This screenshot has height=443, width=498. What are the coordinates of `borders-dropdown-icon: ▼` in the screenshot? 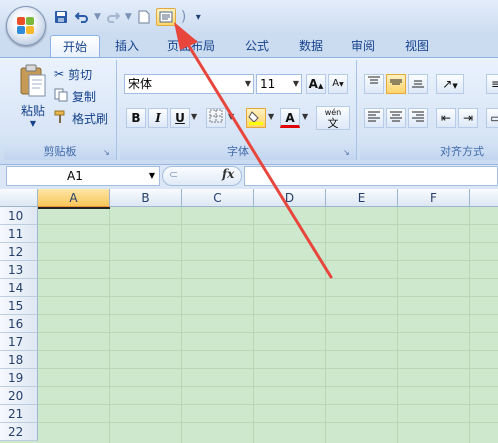 It's located at (231, 116).